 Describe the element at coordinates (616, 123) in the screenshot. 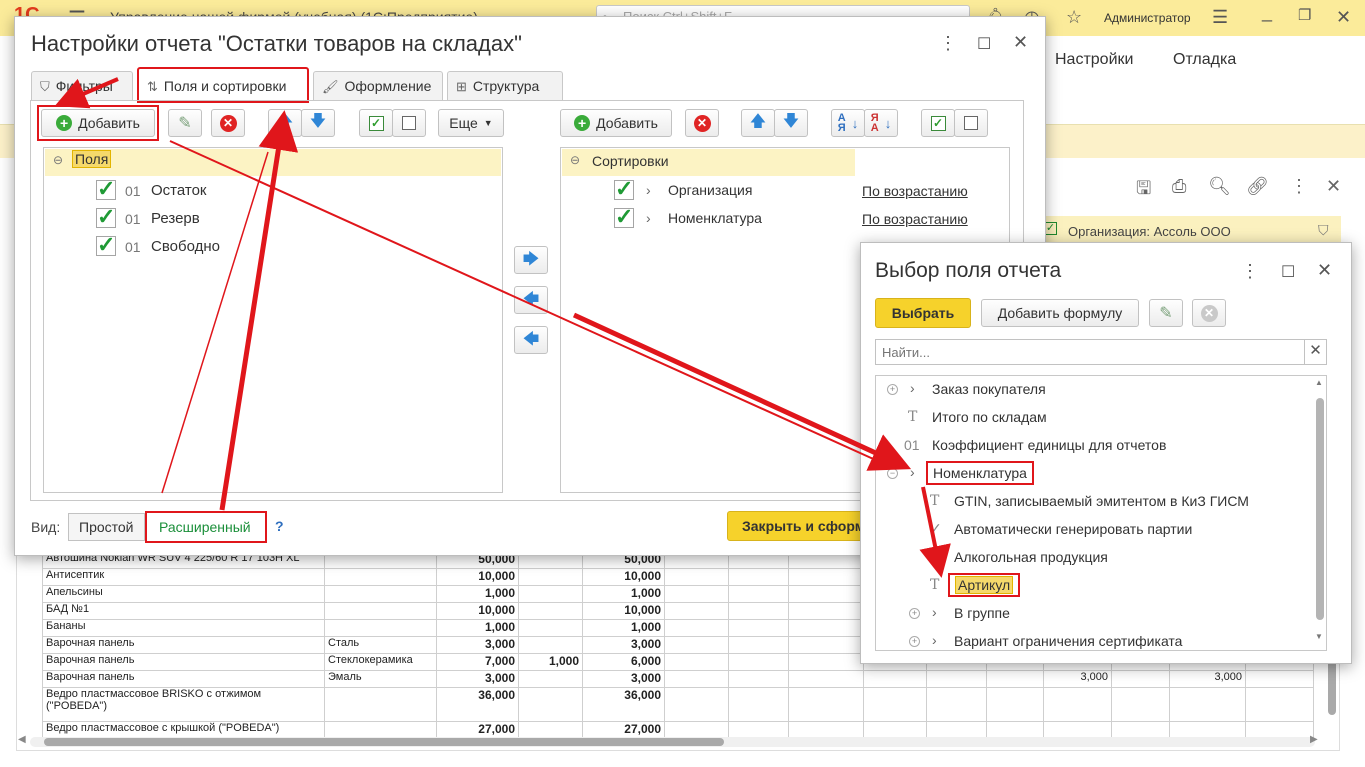

I see `add-sorting-button: + Добавить` at that location.